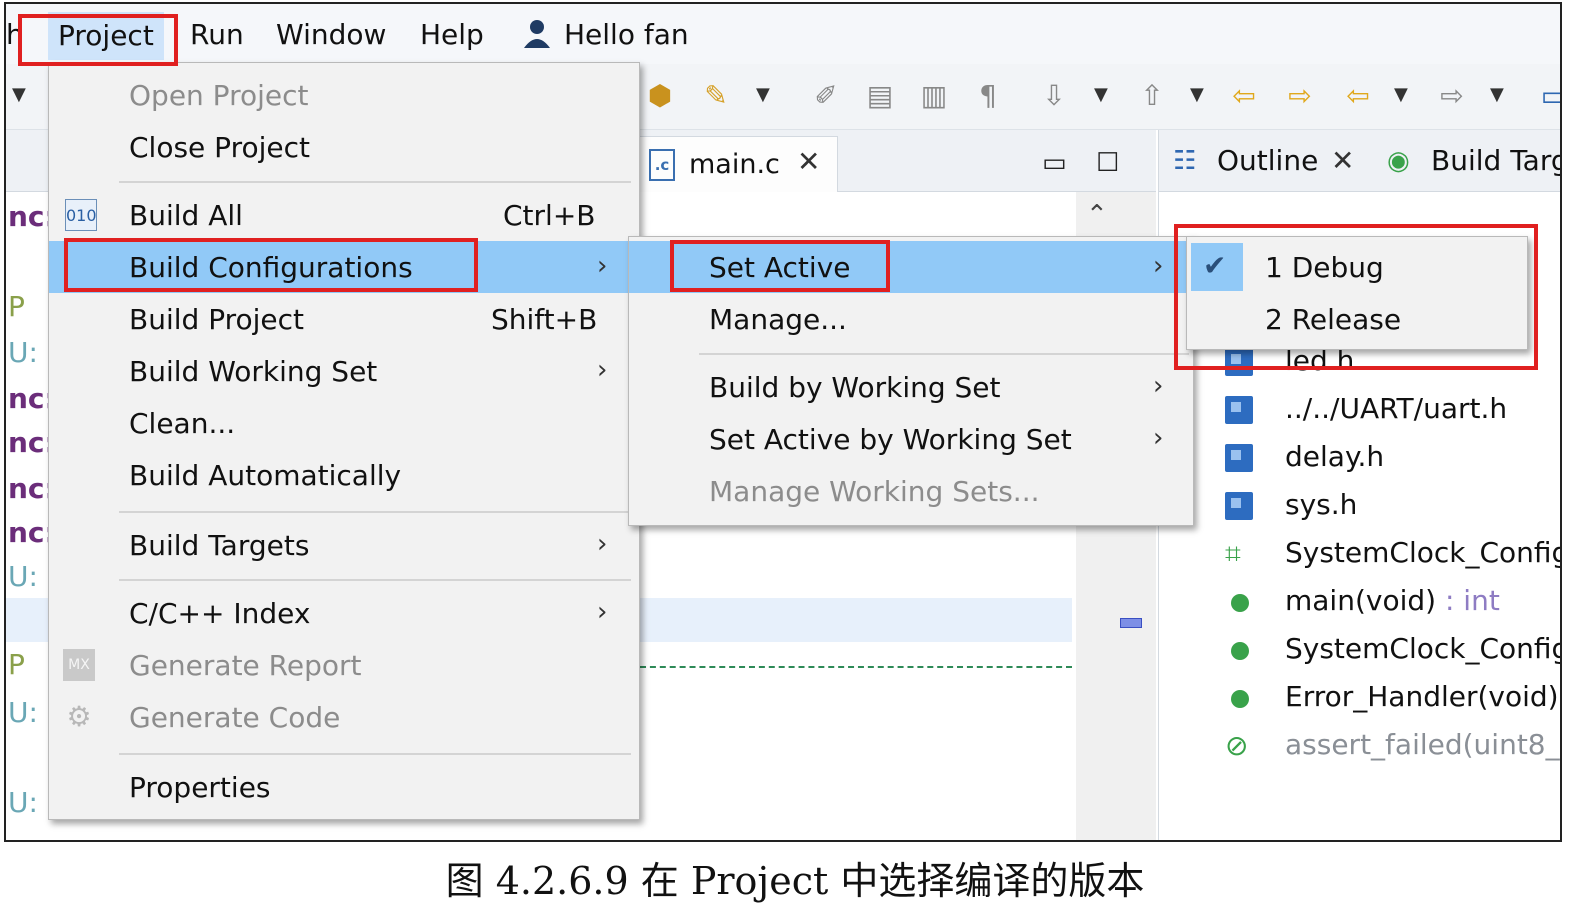  I want to click on menu-item-label: C/C++ Index, so click(220, 613).